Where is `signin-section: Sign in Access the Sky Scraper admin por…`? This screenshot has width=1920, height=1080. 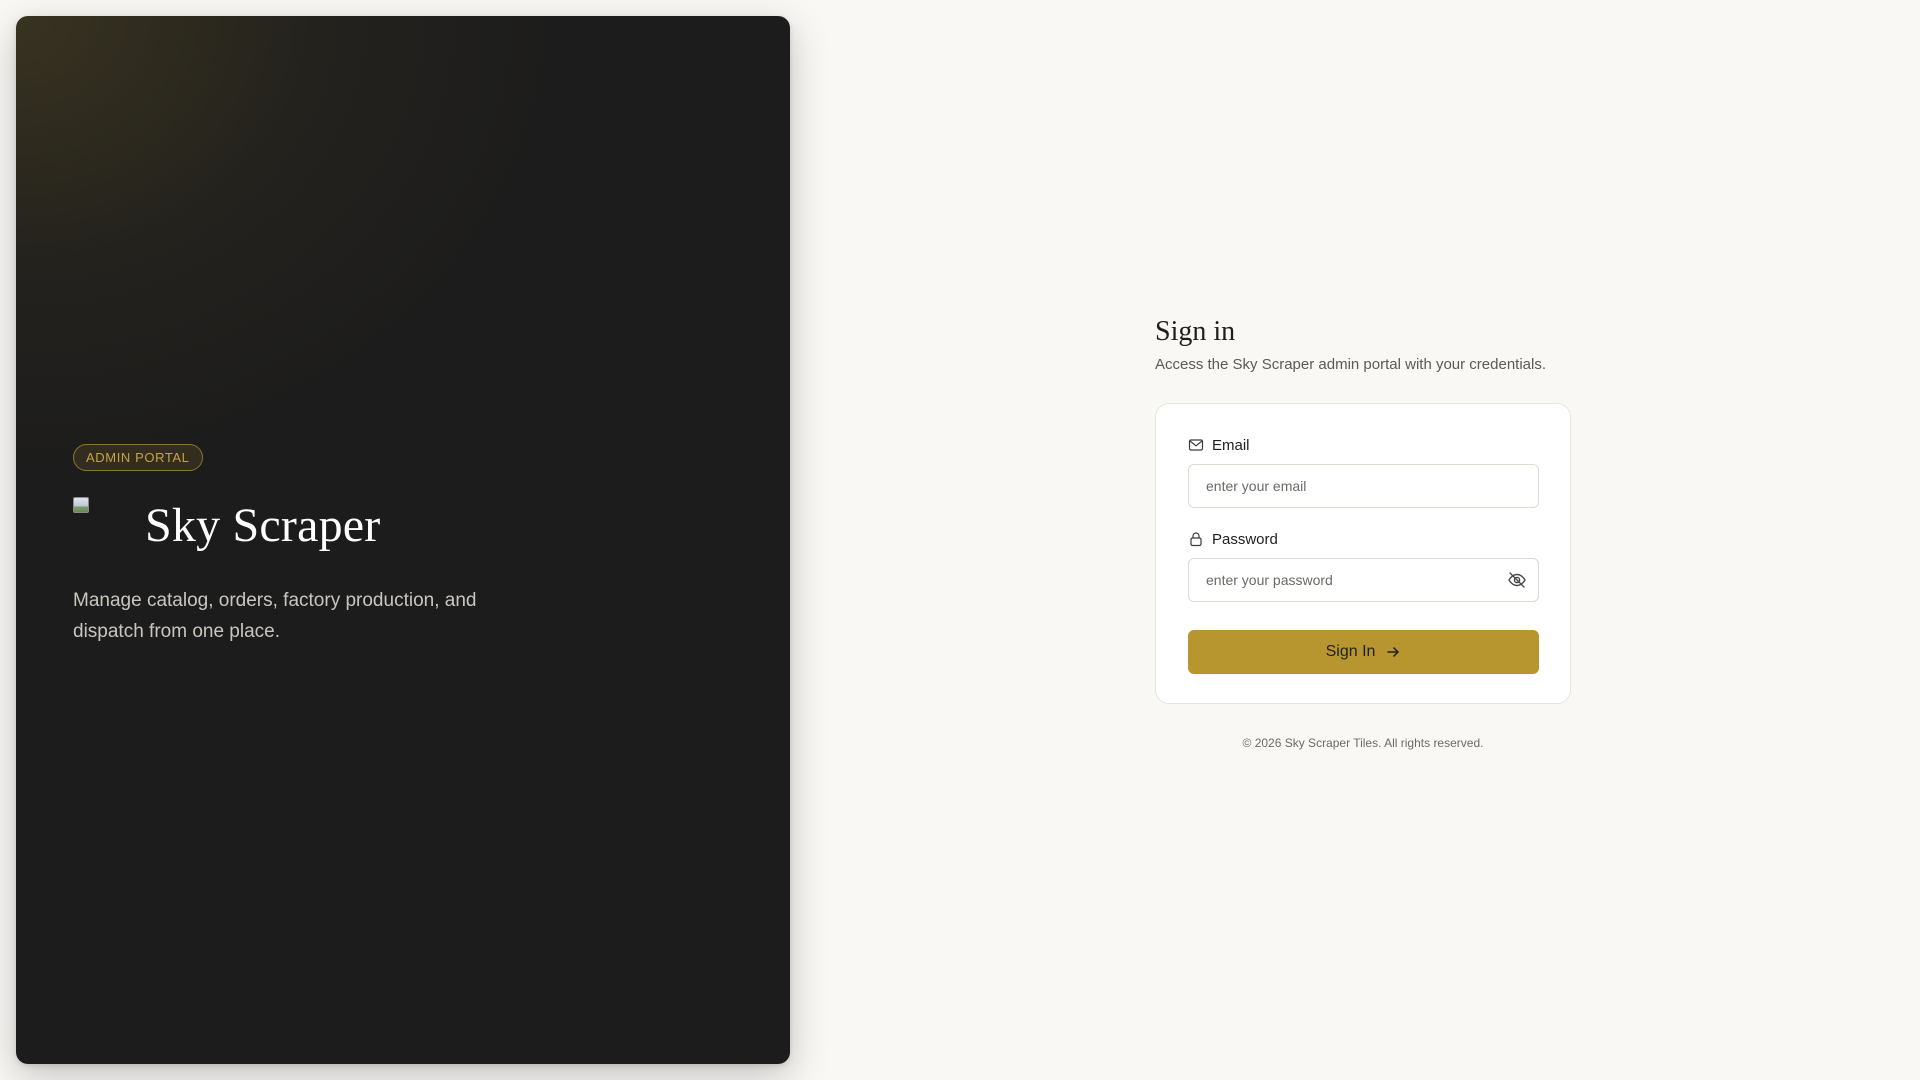 signin-section: Sign in Access the Sky Scraper admin por… is located at coordinates (1363, 533).